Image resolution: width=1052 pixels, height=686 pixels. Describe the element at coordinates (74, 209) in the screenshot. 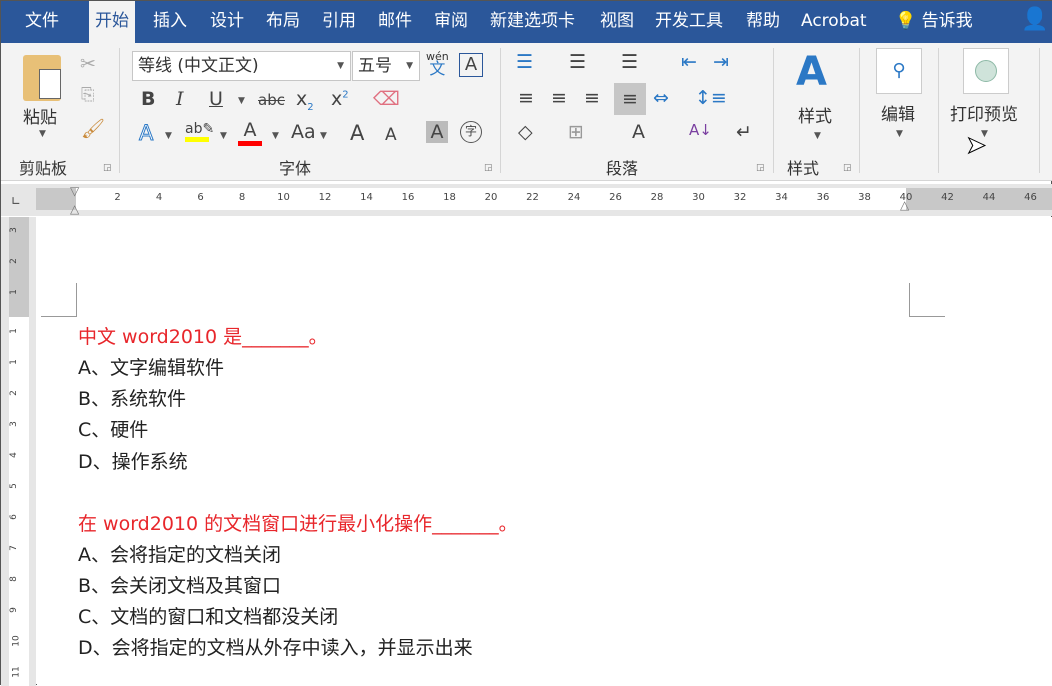

I see `left-indent-marker: △` at that location.